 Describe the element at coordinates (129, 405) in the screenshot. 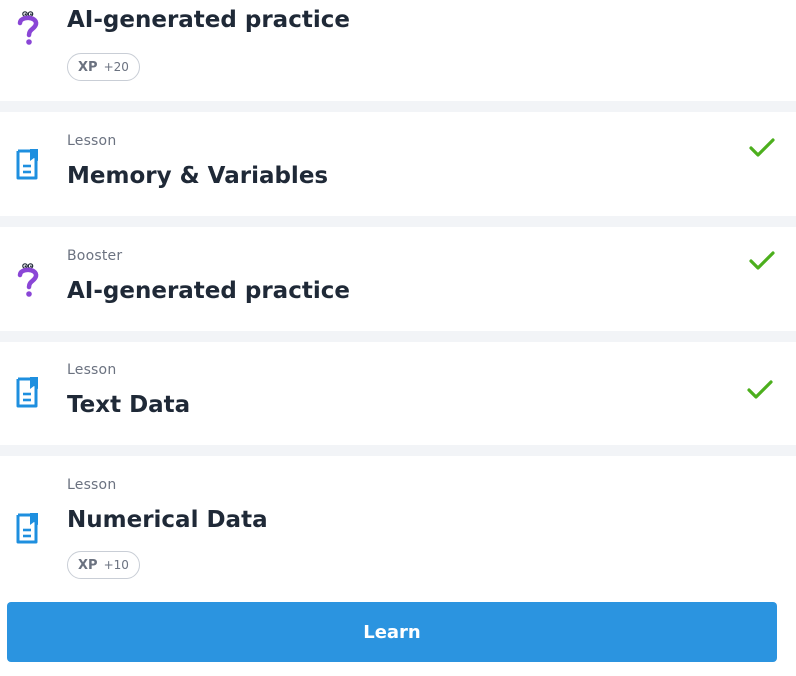

I see `path-item-title: Text Data` at that location.